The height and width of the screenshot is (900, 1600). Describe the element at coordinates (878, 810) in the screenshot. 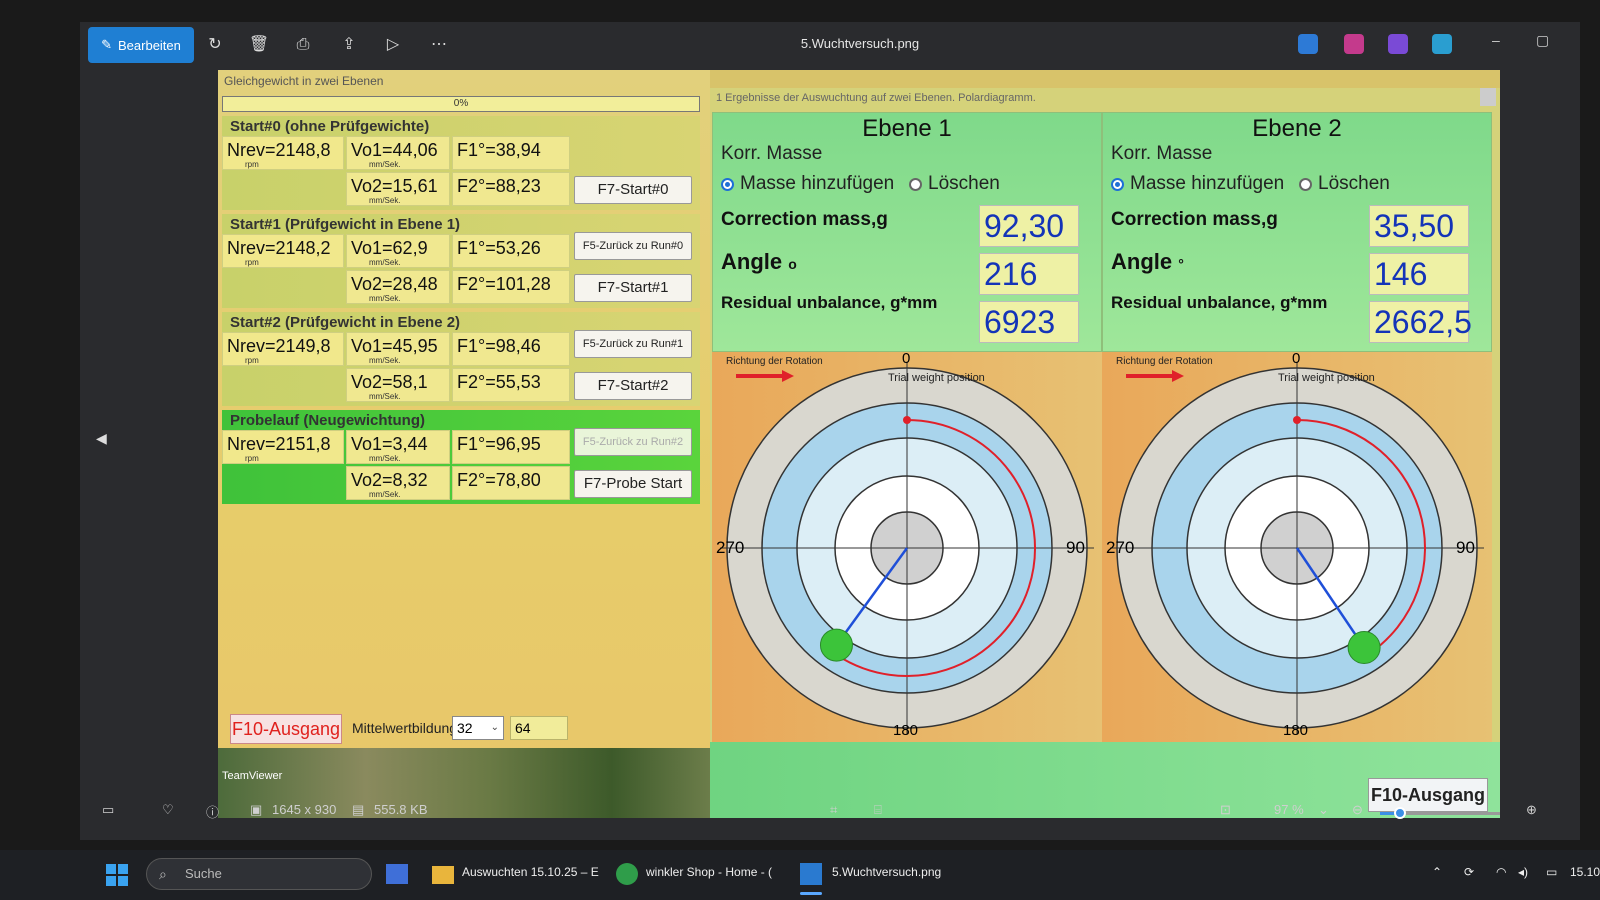

I see `text-scan-icon: ⌸` at that location.